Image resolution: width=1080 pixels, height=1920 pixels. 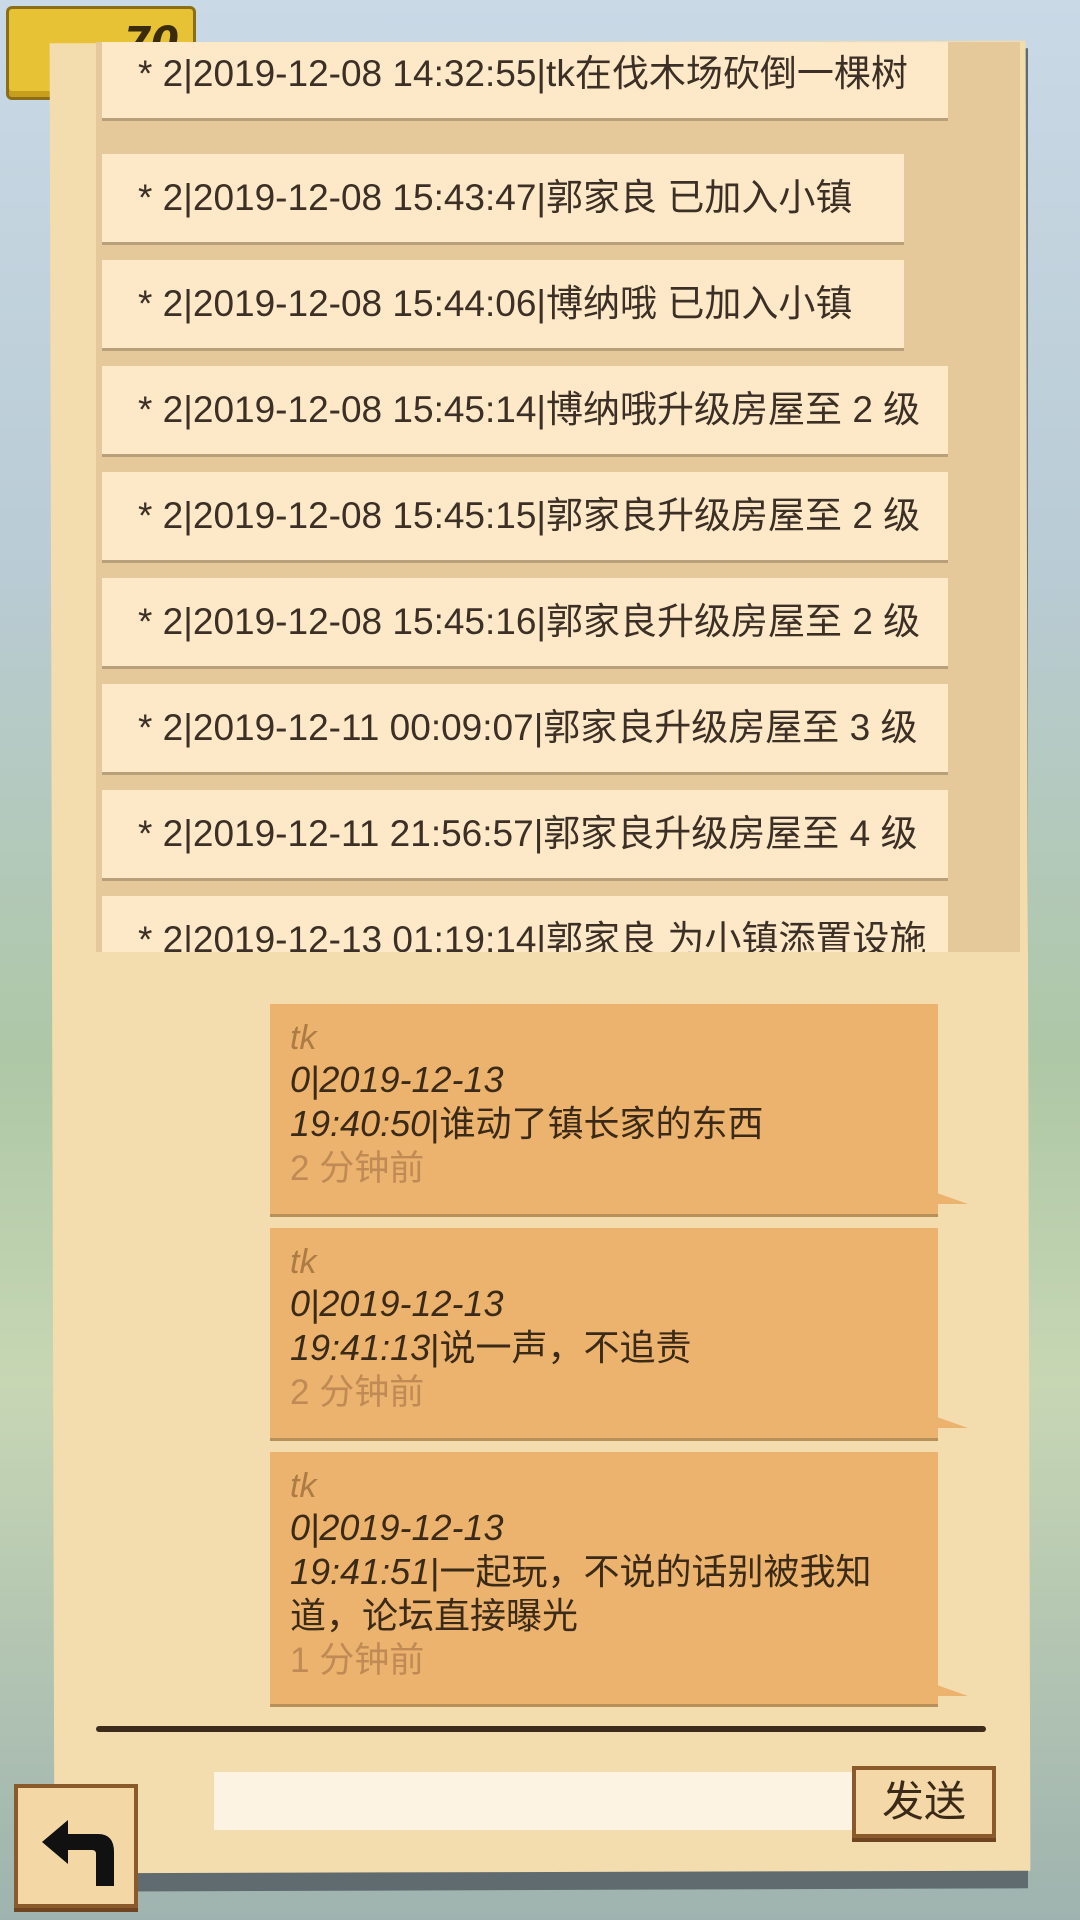 I want to click on message-time: 19:40:50, so click(x=360, y=1123).